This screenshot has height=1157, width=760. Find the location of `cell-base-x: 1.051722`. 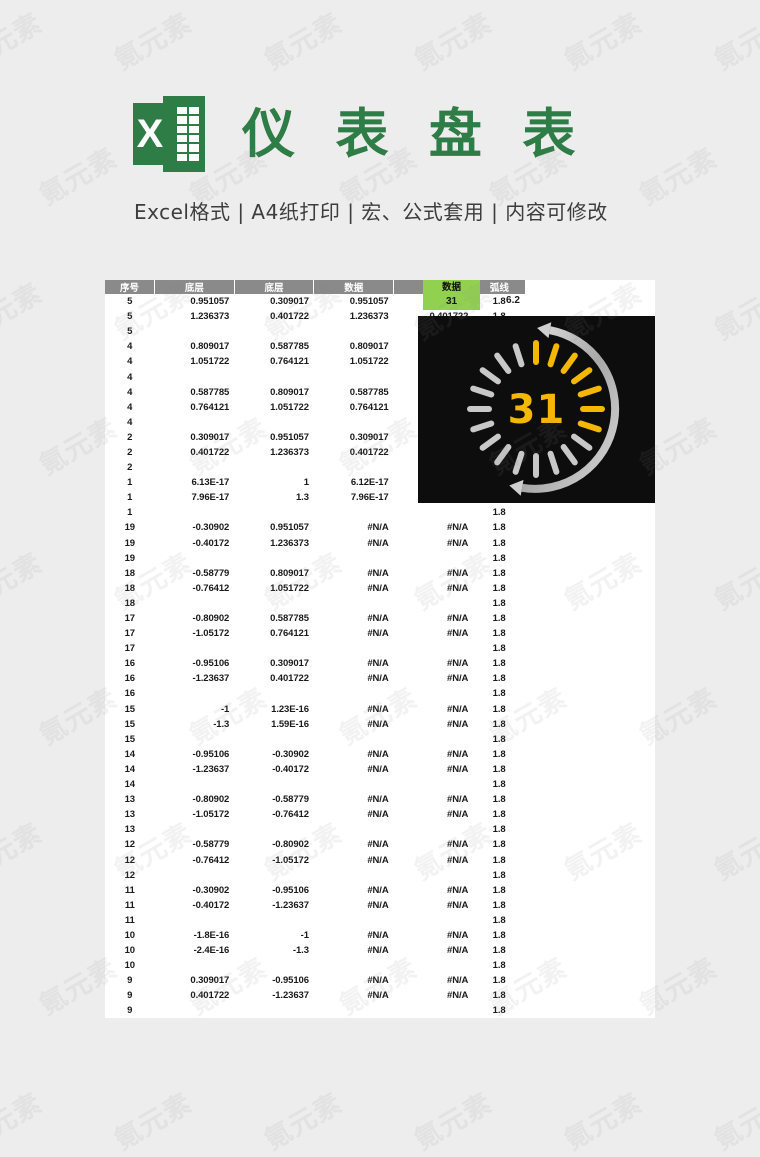

cell-base-x: 1.051722 is located at coordinates (195, 361).